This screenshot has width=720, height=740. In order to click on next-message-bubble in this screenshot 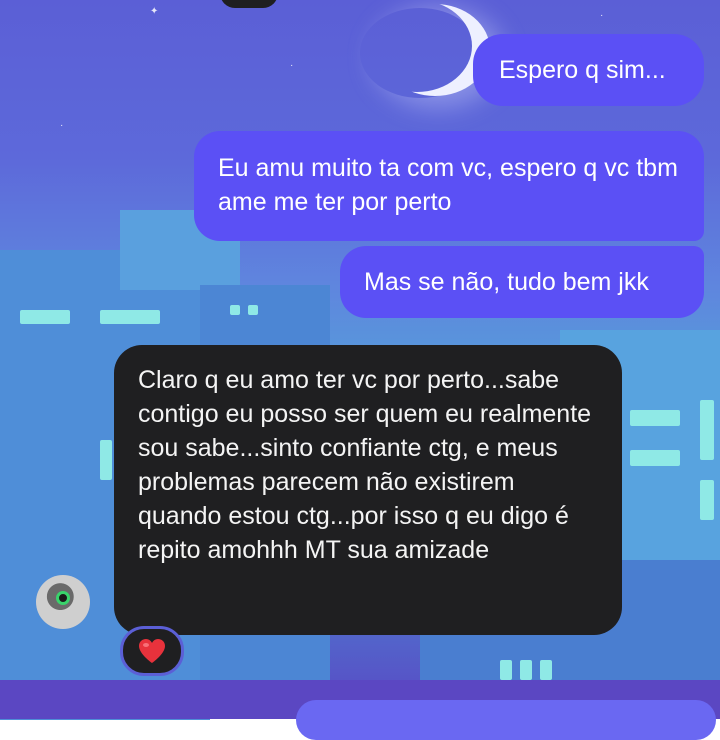, I will do `click(506, 720)`.